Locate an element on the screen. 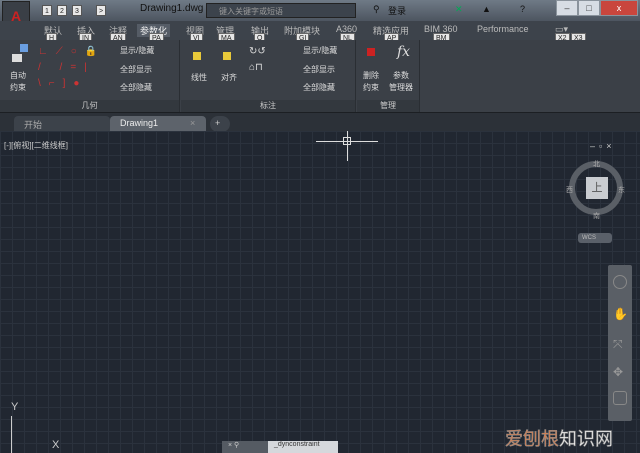 This screenshot has width=640, height=453. document-title: Drawing1.dwg is located at coordinates (172, 8).